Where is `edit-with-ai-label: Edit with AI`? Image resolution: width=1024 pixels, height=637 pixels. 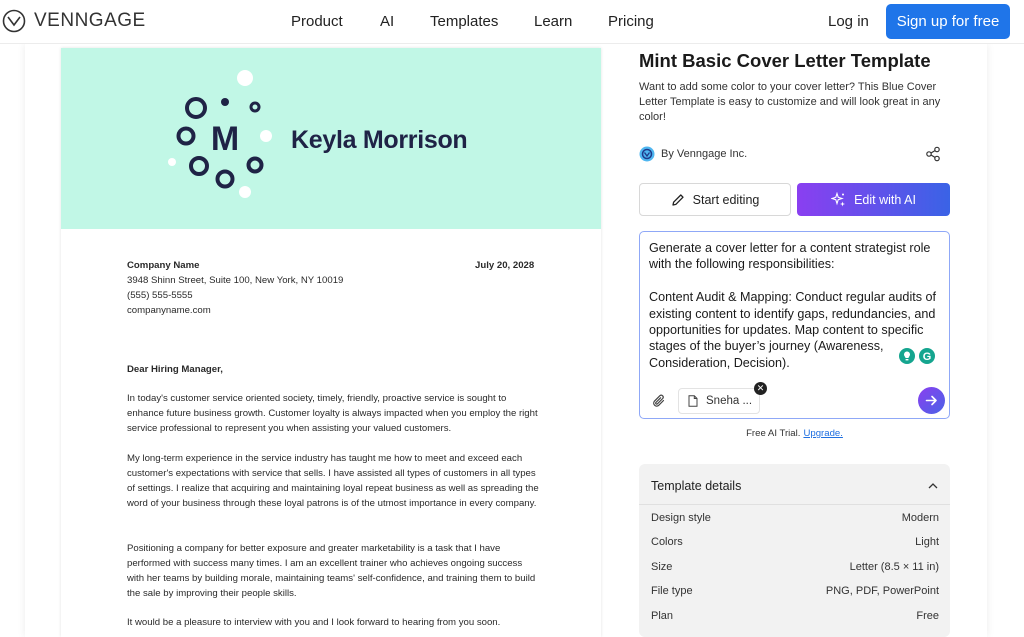 edit-with-ai-label: Edit with AI is located at coordinates (885, 199).